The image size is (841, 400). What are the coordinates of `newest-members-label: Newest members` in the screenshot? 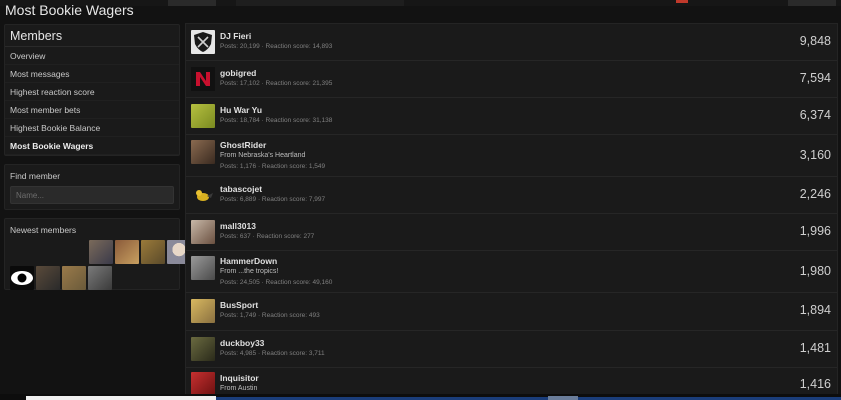 It's located at (43, 230).